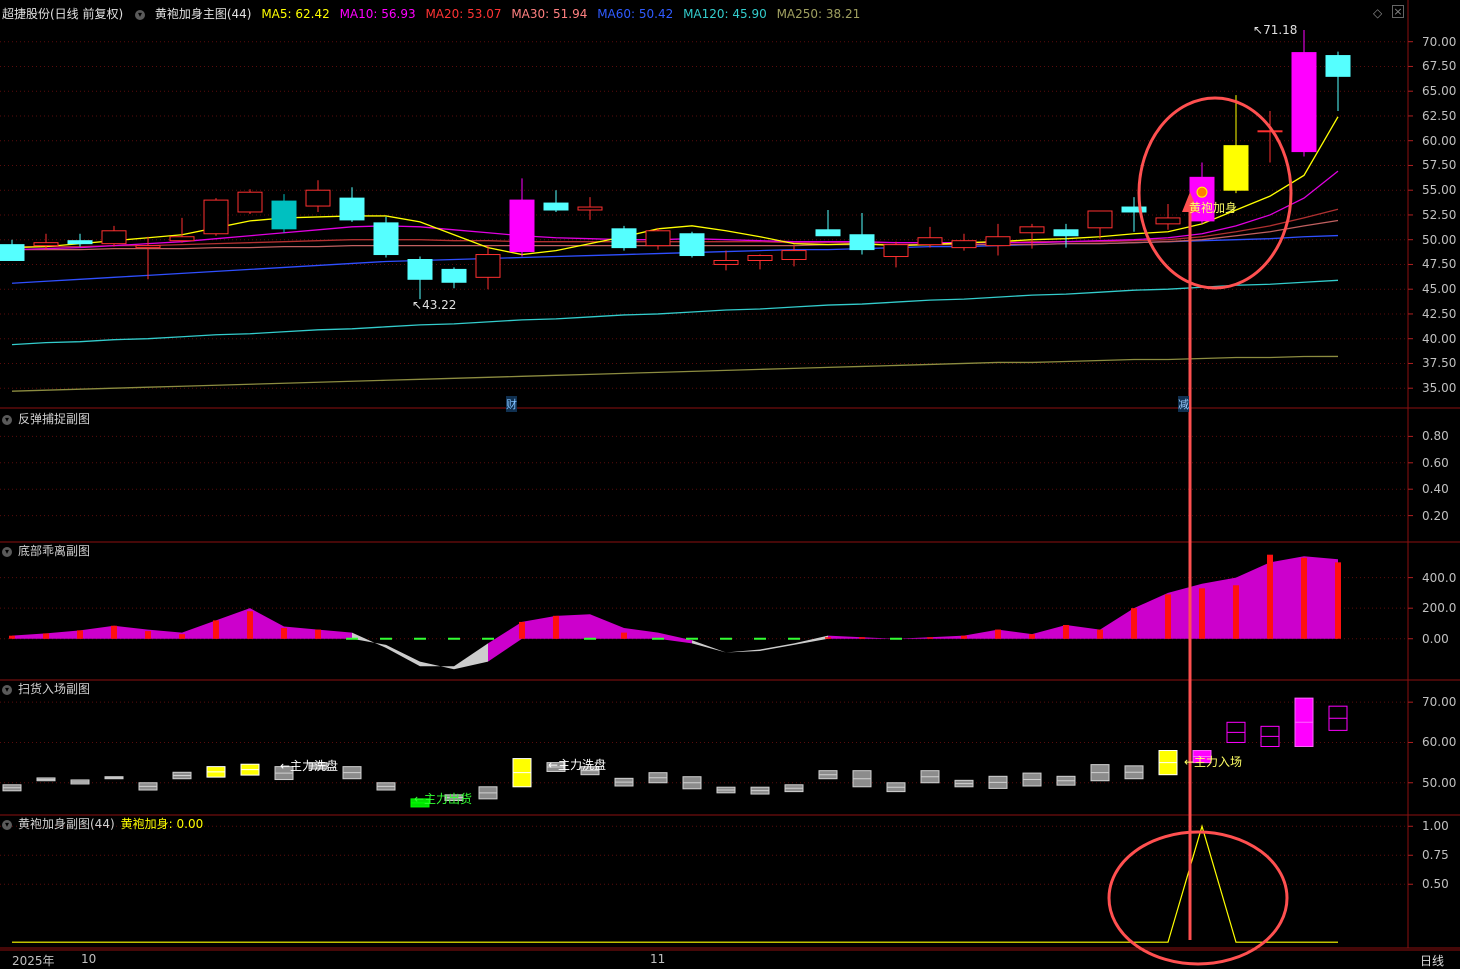  I want to click on pane5-header: ▾ 黄袍加身副图(44) 黄袍加身: 0.00, so click(104, 824).